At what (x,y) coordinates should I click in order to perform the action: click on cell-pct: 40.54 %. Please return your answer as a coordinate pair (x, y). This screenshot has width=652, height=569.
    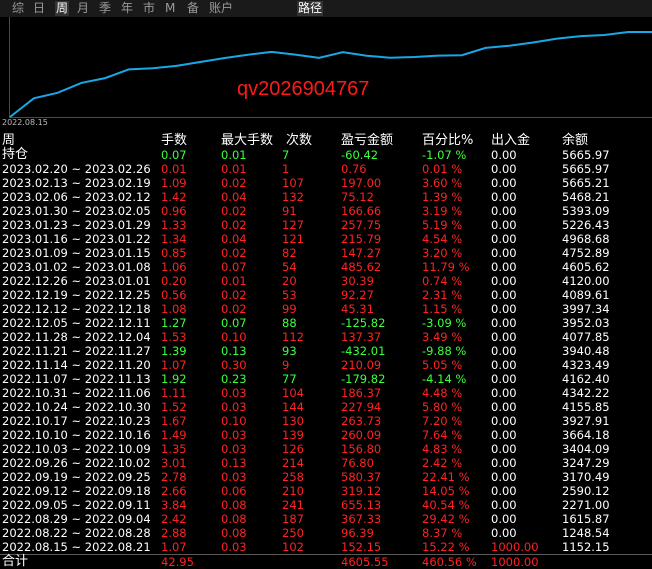
    Looking at the image, I should click on (446, 505).